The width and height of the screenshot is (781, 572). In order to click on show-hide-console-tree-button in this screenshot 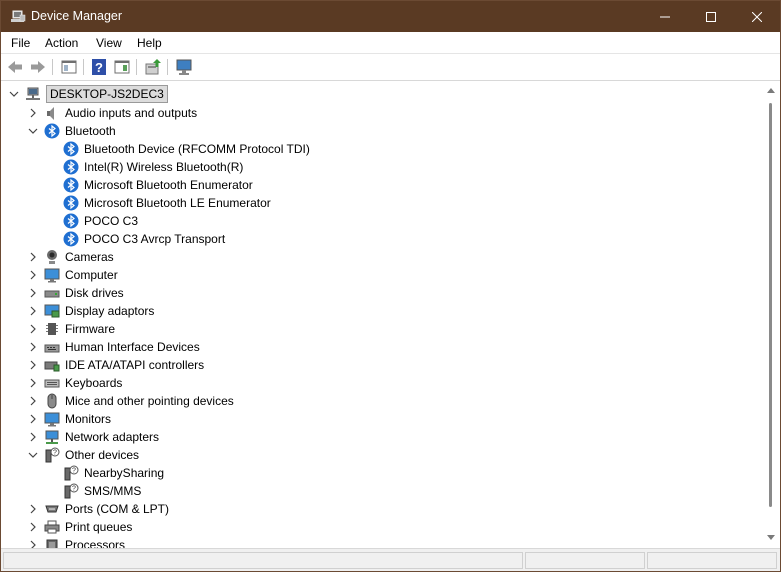, I will do `click(69, 67)`.